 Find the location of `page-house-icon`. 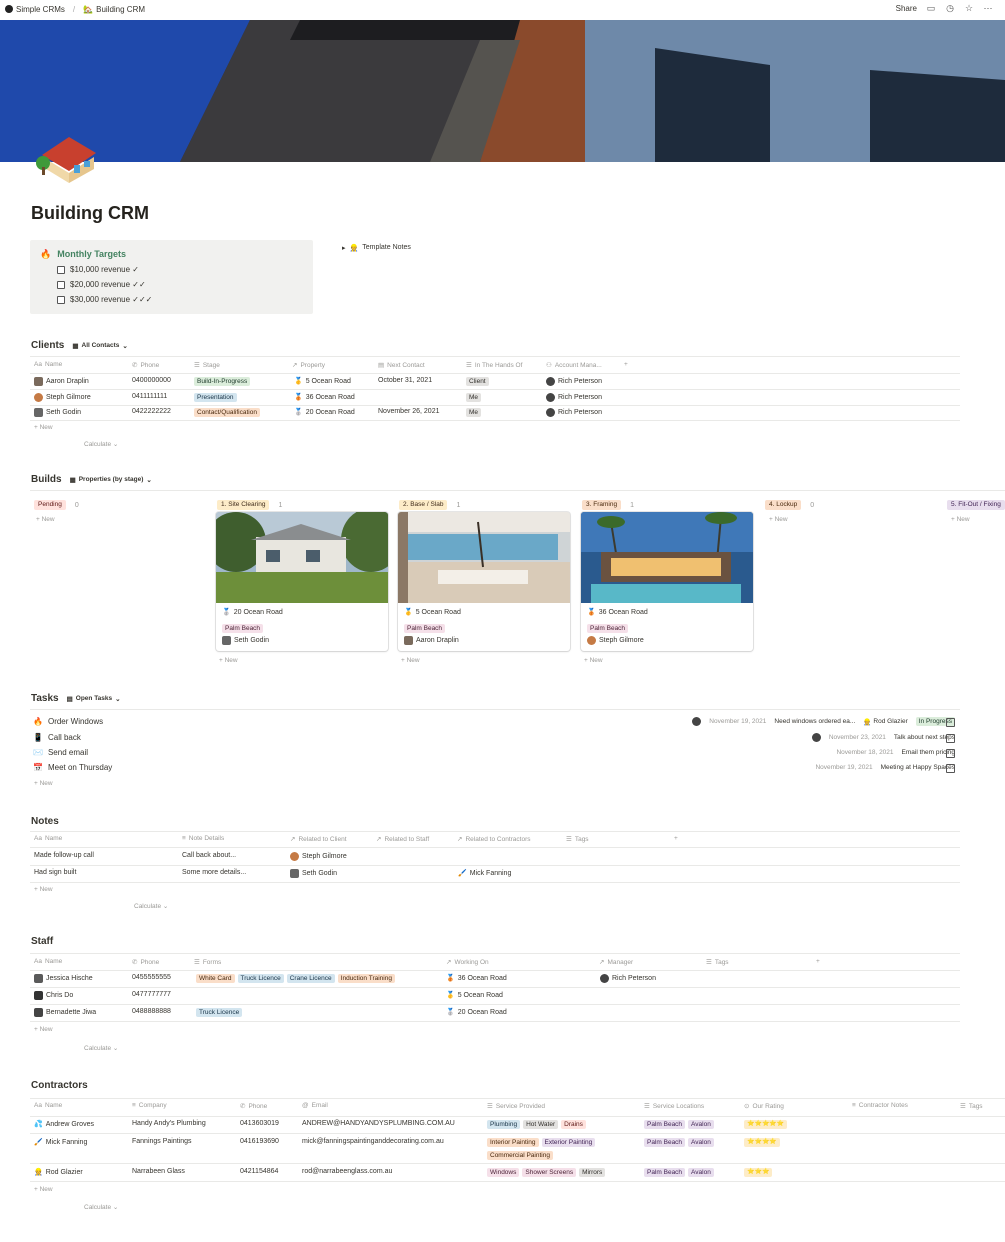

page-house-icon is located at coordinates (69, 157).